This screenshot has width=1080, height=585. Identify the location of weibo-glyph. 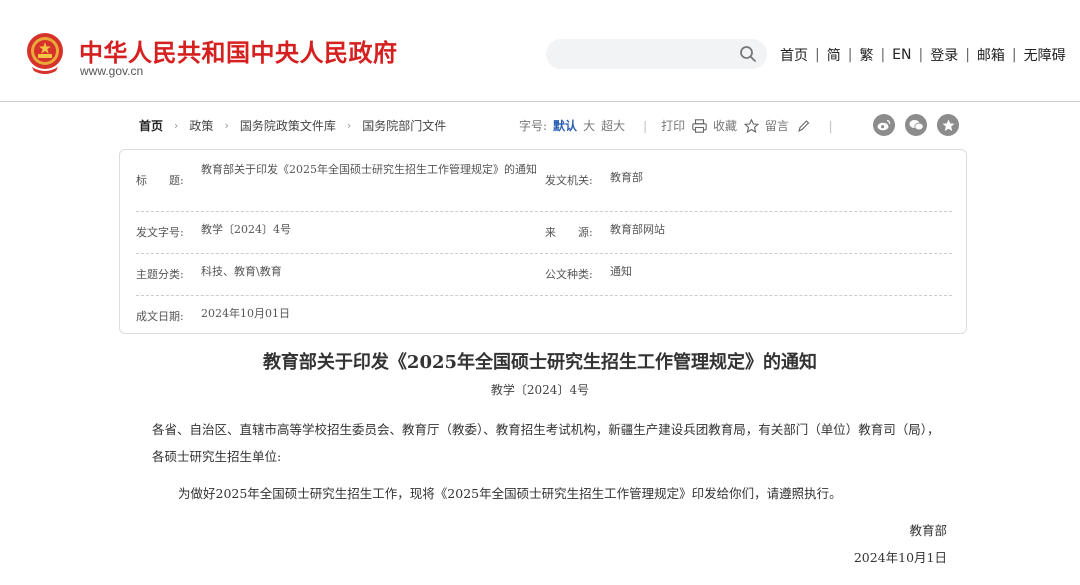
(884, 125).